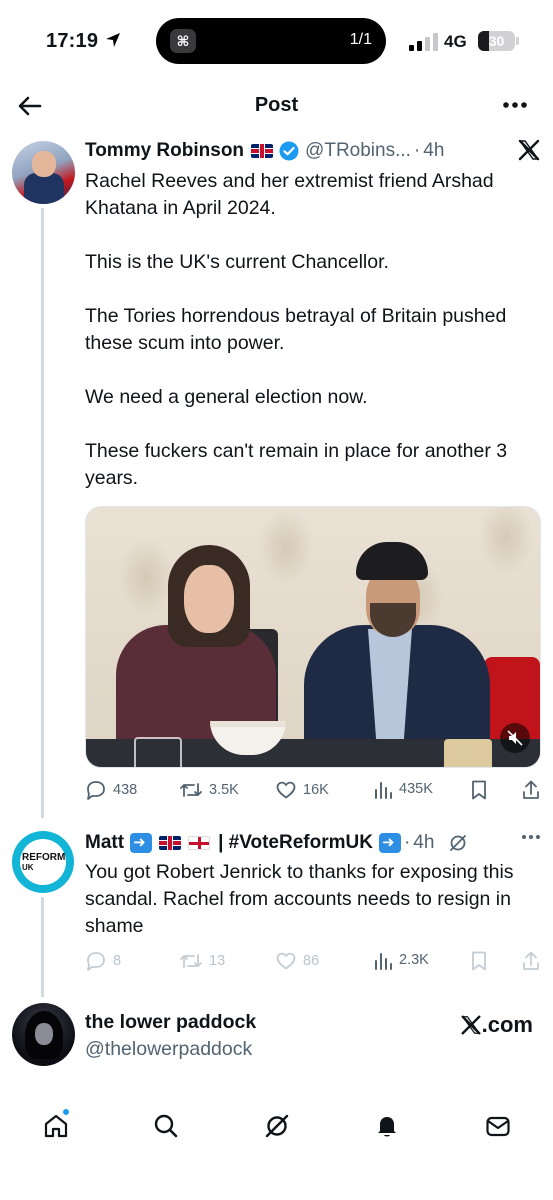  I want to click on views-button: 2.3K, so click(401, 960).